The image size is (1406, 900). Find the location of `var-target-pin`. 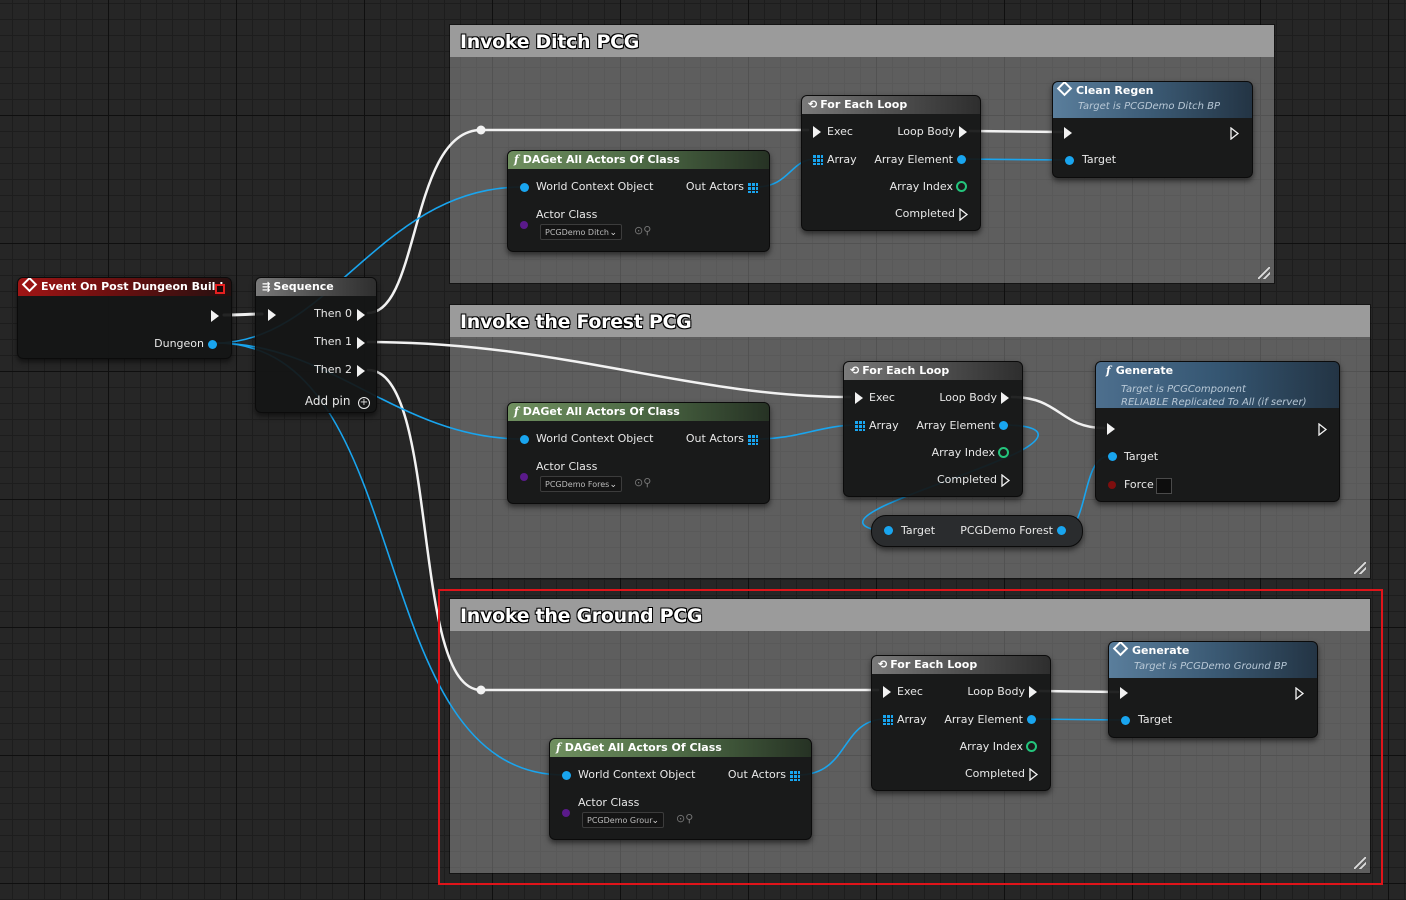

var-target-pin is located at coordinates (888, 530).